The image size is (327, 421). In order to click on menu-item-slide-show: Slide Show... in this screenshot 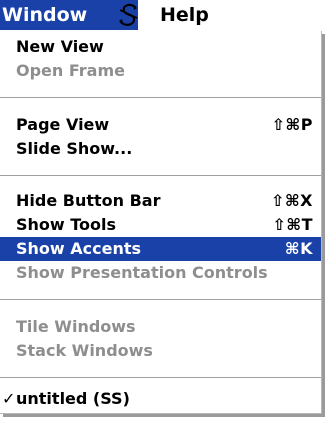, I will do `click(160, 149)`.